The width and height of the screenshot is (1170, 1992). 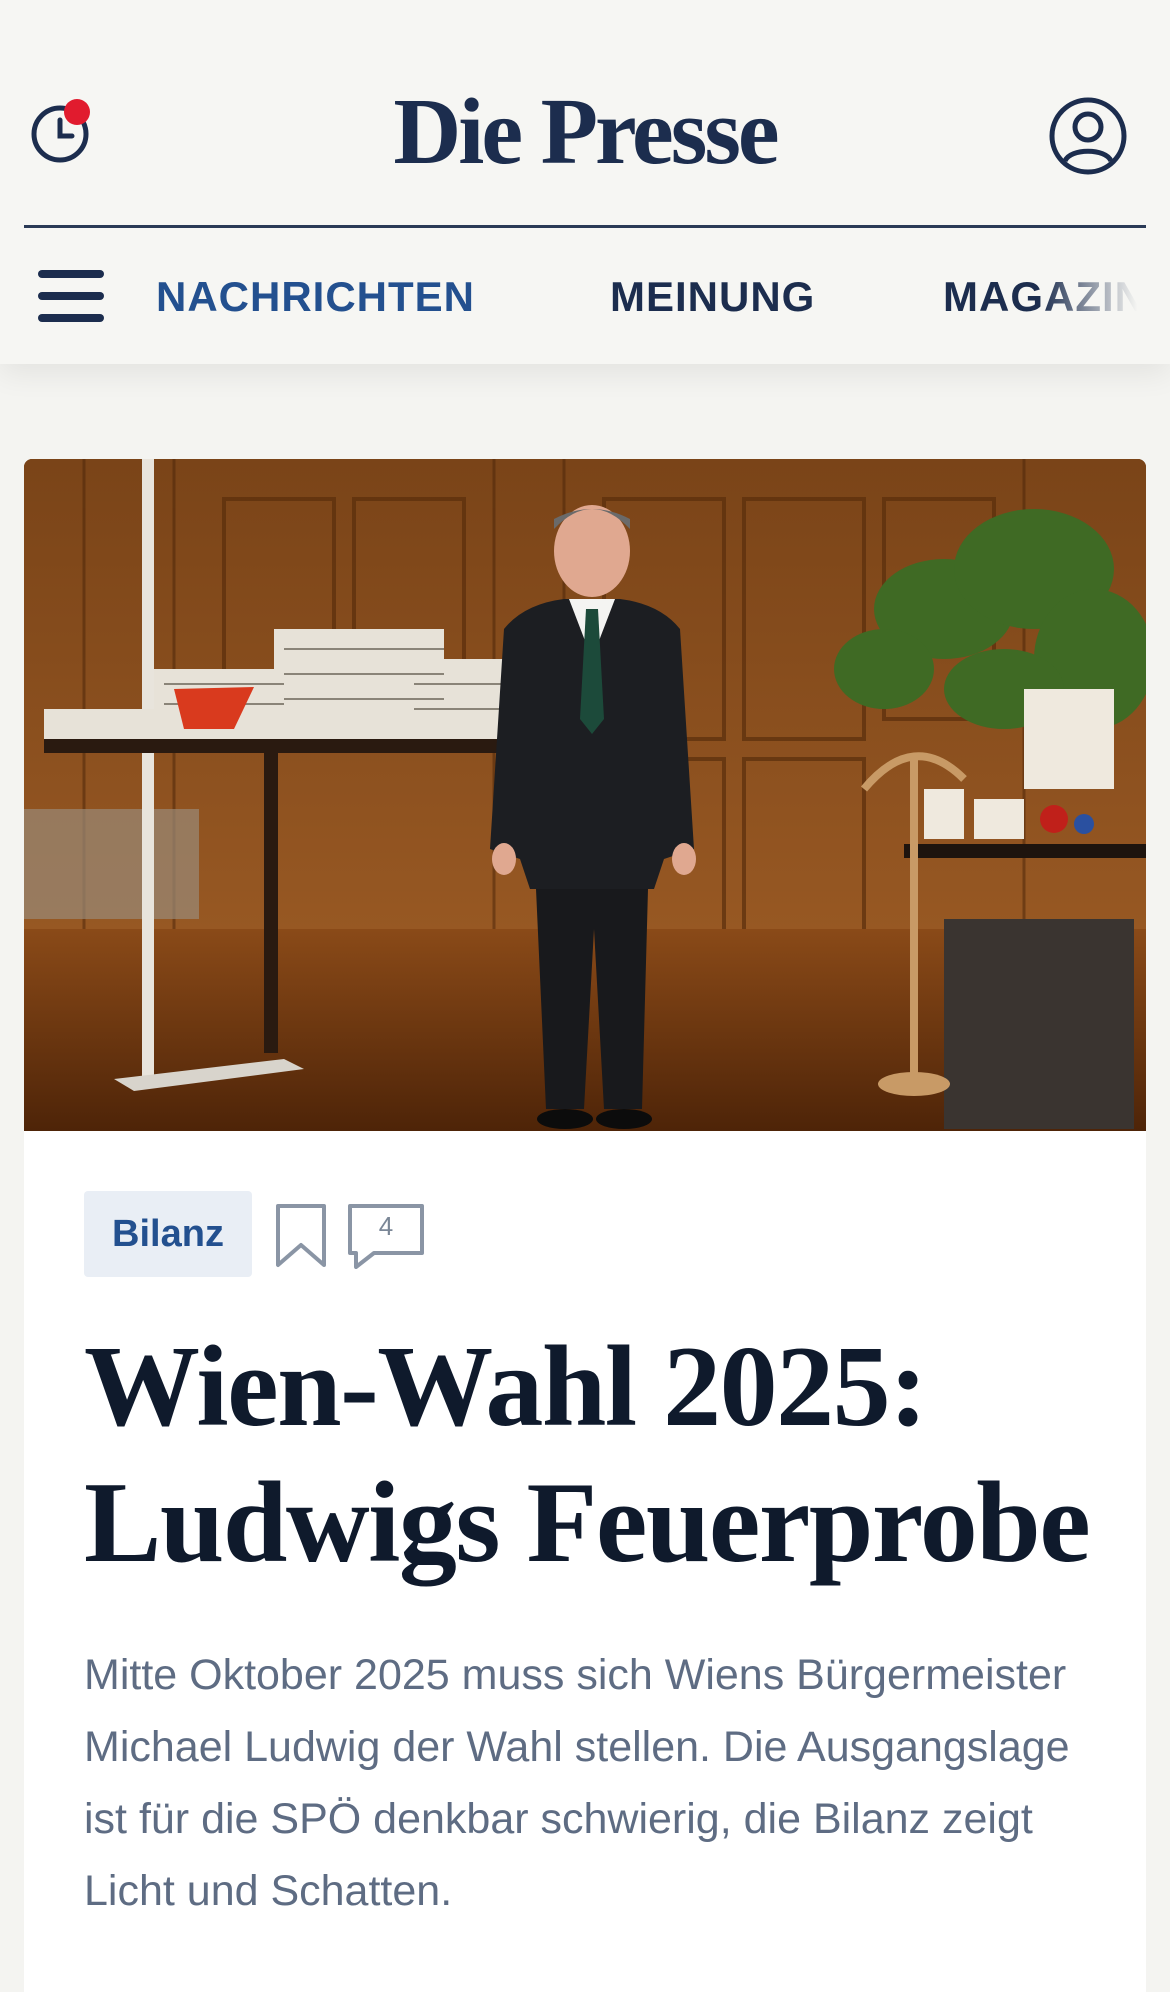 What do you see at coordinates (1105, 295) in the screenshot?
I see `nav-scroll-fade` at bounding box center [1105, 295].